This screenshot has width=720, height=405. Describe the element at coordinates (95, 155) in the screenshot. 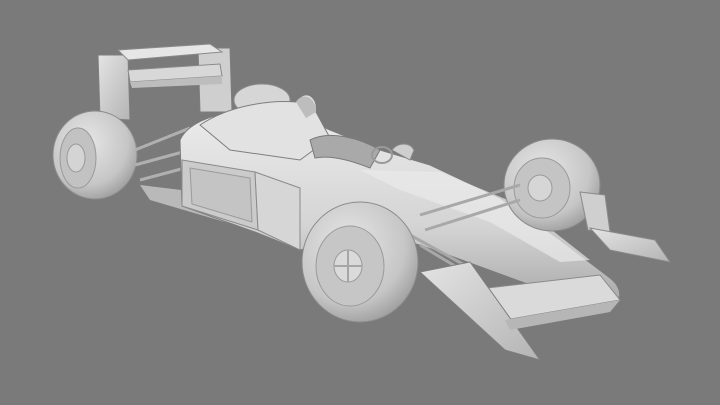

I see `rear-left-tyre` at that location.